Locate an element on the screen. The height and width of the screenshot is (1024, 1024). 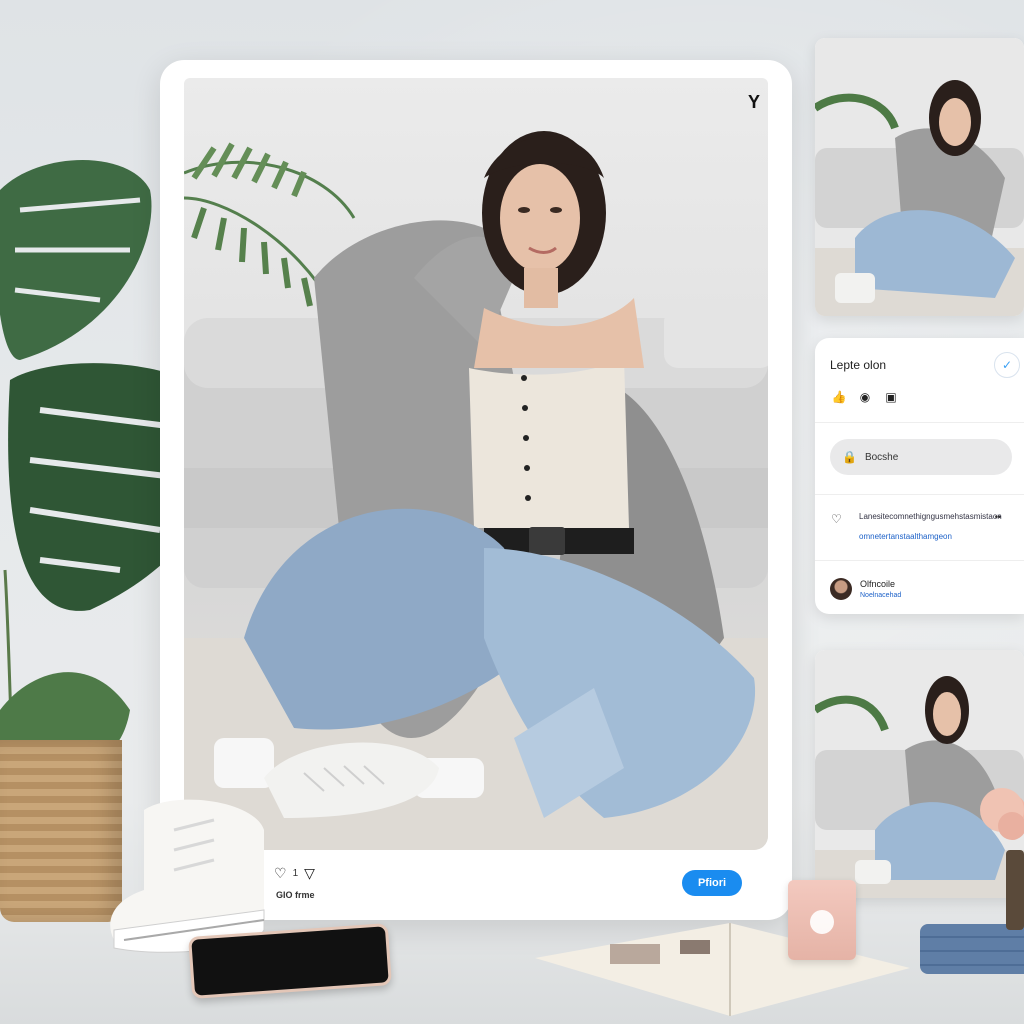
like-count: 1 is located at coordinates (295, 873).